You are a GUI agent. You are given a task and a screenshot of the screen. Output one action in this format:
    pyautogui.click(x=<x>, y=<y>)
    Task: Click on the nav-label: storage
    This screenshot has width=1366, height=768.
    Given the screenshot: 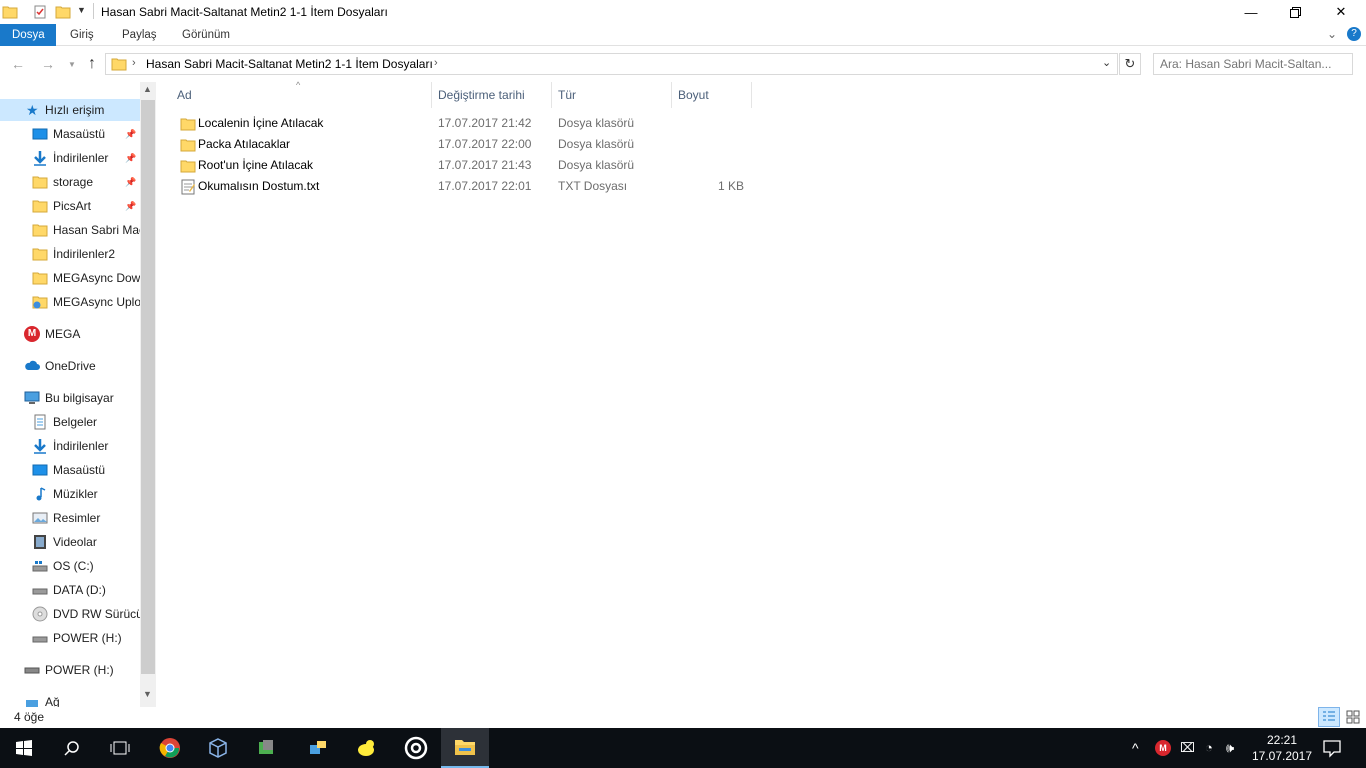 What is the action you would take?
    pyautogui.click(x=73, y=182)
    